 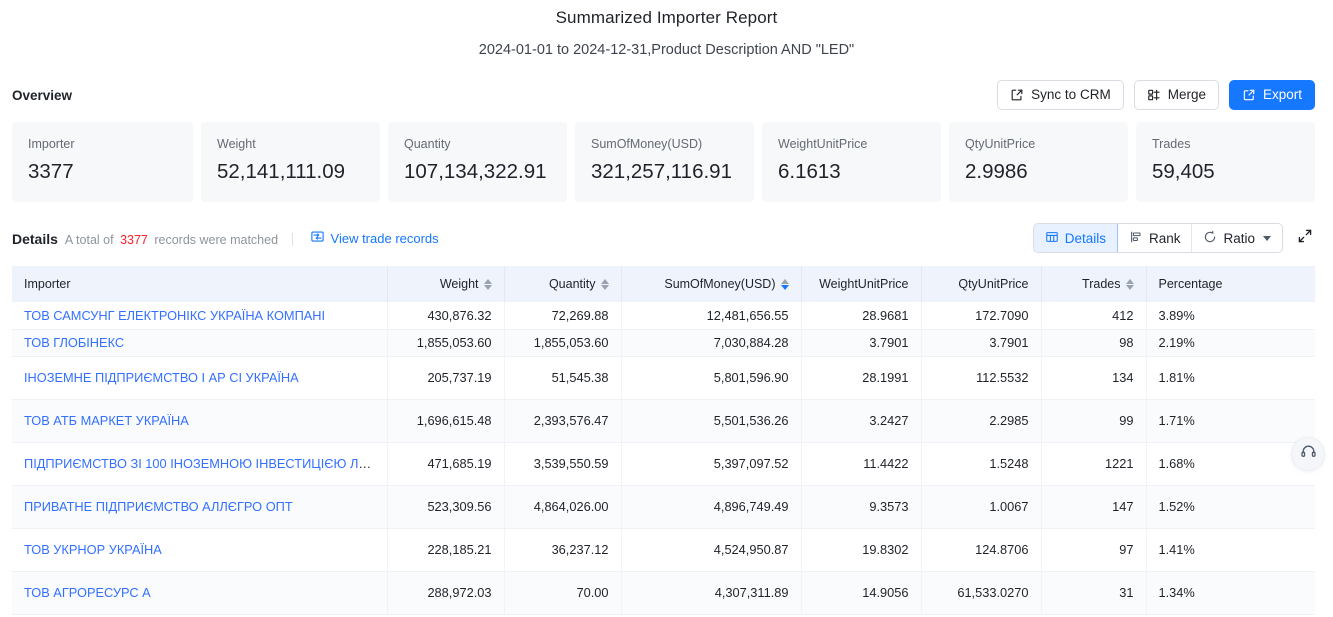 I want to click on stat-value: 52,141,111.09, so click(x=281, y=171).